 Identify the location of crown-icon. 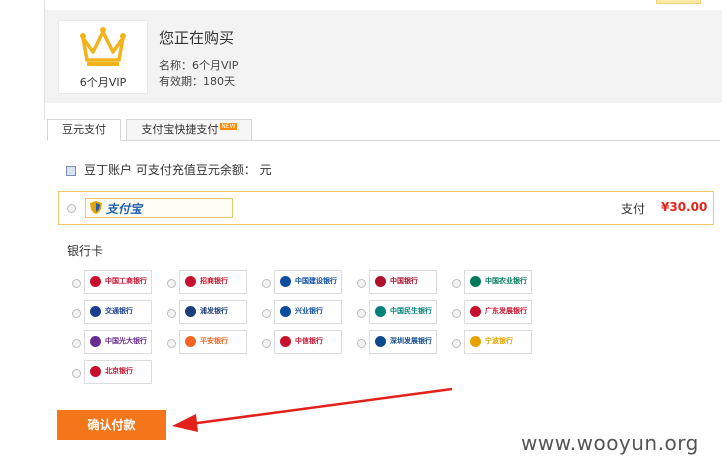
(103, 46).